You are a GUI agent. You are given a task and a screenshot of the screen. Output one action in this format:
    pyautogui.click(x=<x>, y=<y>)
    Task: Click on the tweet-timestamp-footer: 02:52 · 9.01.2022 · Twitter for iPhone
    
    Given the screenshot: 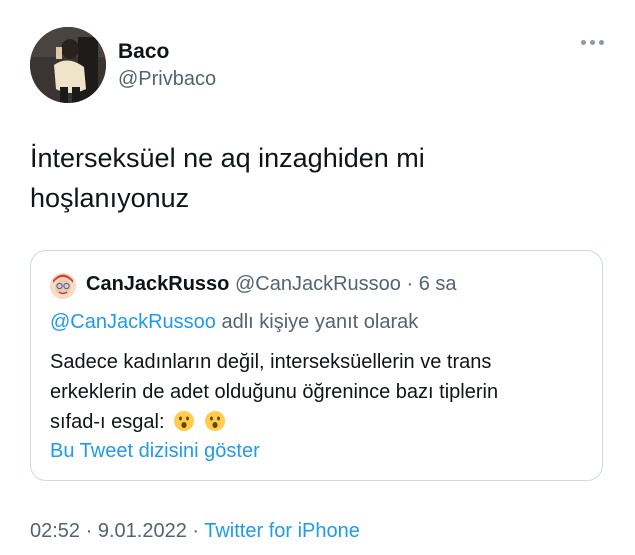 What is the action you would take?
    pyautogui.click(x=195, y=531)
    